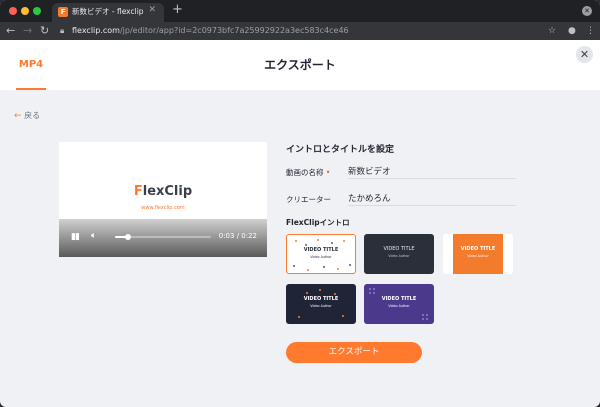  I want to click on page-title: エクスポート, so click(300, 65).